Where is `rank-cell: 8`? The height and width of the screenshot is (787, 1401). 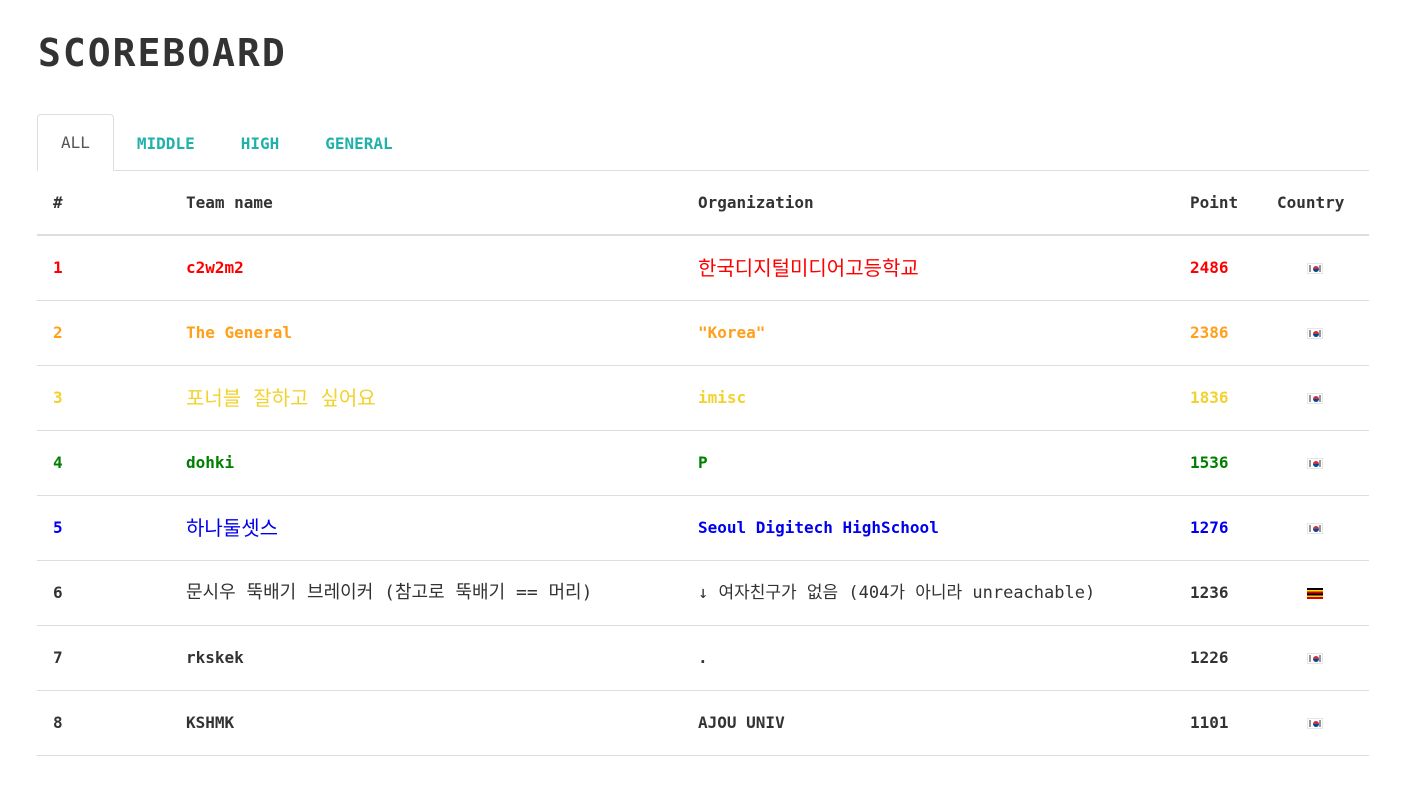 rank-cell: 8 is located at coordinates (103, 723).